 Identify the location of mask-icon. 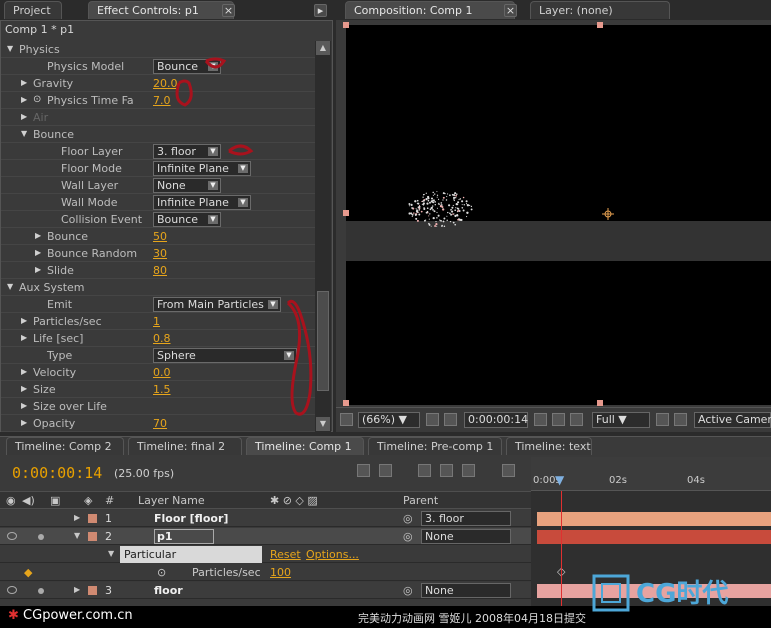
(450, 419).